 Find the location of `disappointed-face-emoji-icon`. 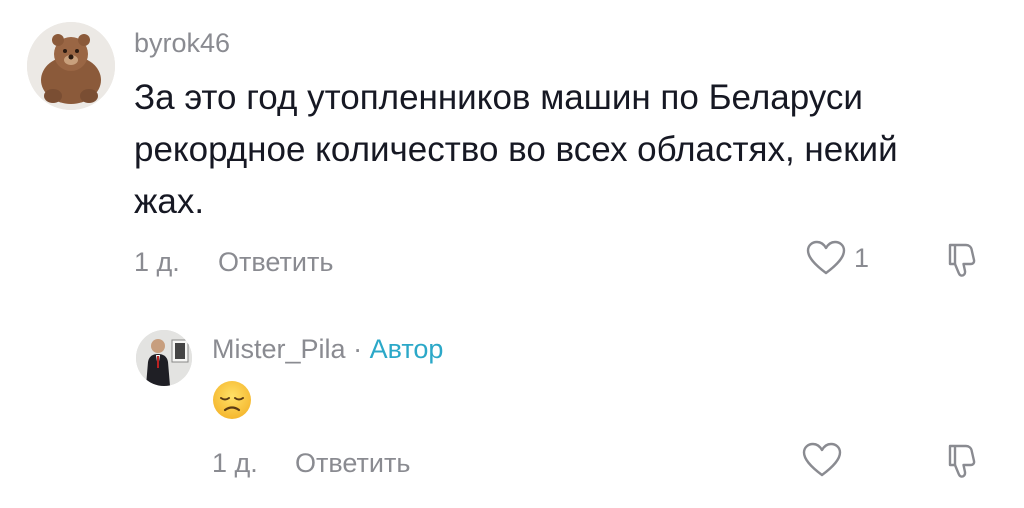

disappointed-face-emoji-icon is located at coordinates (232, 400).